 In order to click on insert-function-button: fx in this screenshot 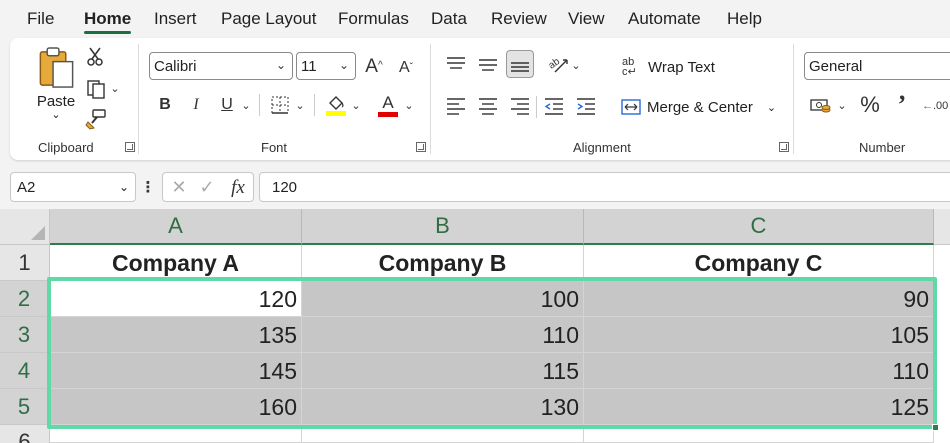, I will do `click(238, 187)`.